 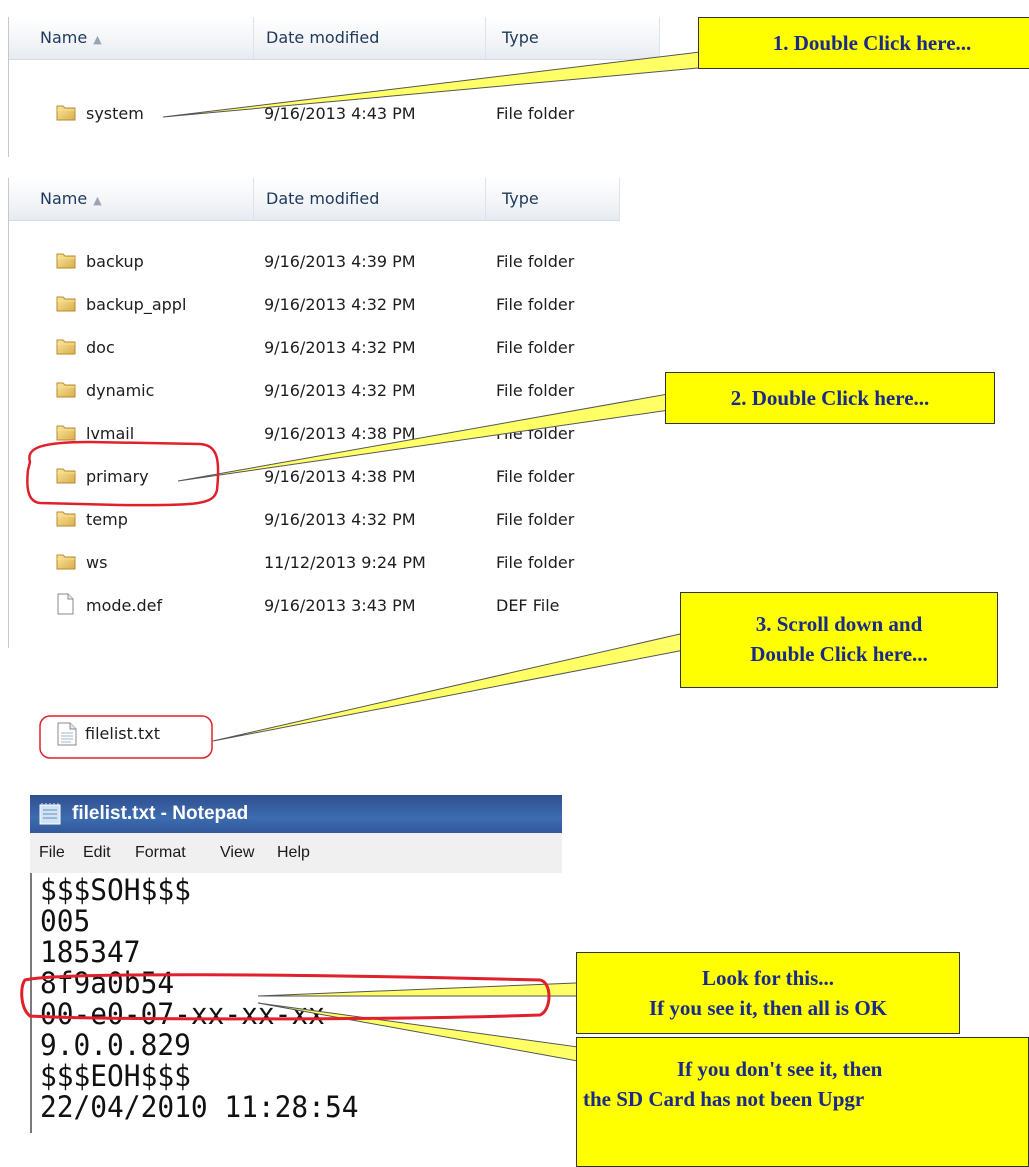 I want to click on notepad-menu-bar: File Edit Format View Help, so click(x=296, y=853).